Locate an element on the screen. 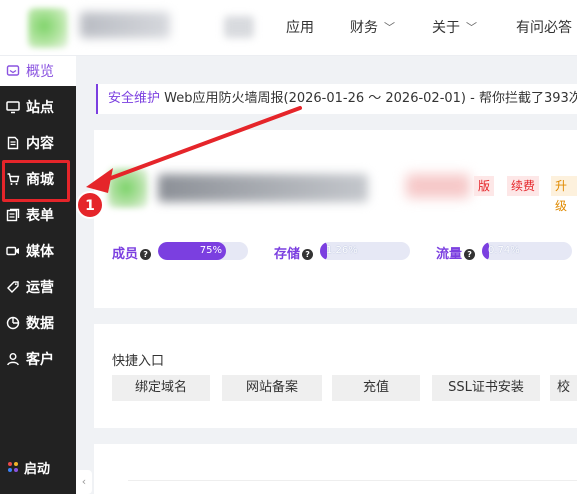 The height and width of the screenshot is (494, 577). sidebar-item-label: 客户 is located at coordinates (40, 360).